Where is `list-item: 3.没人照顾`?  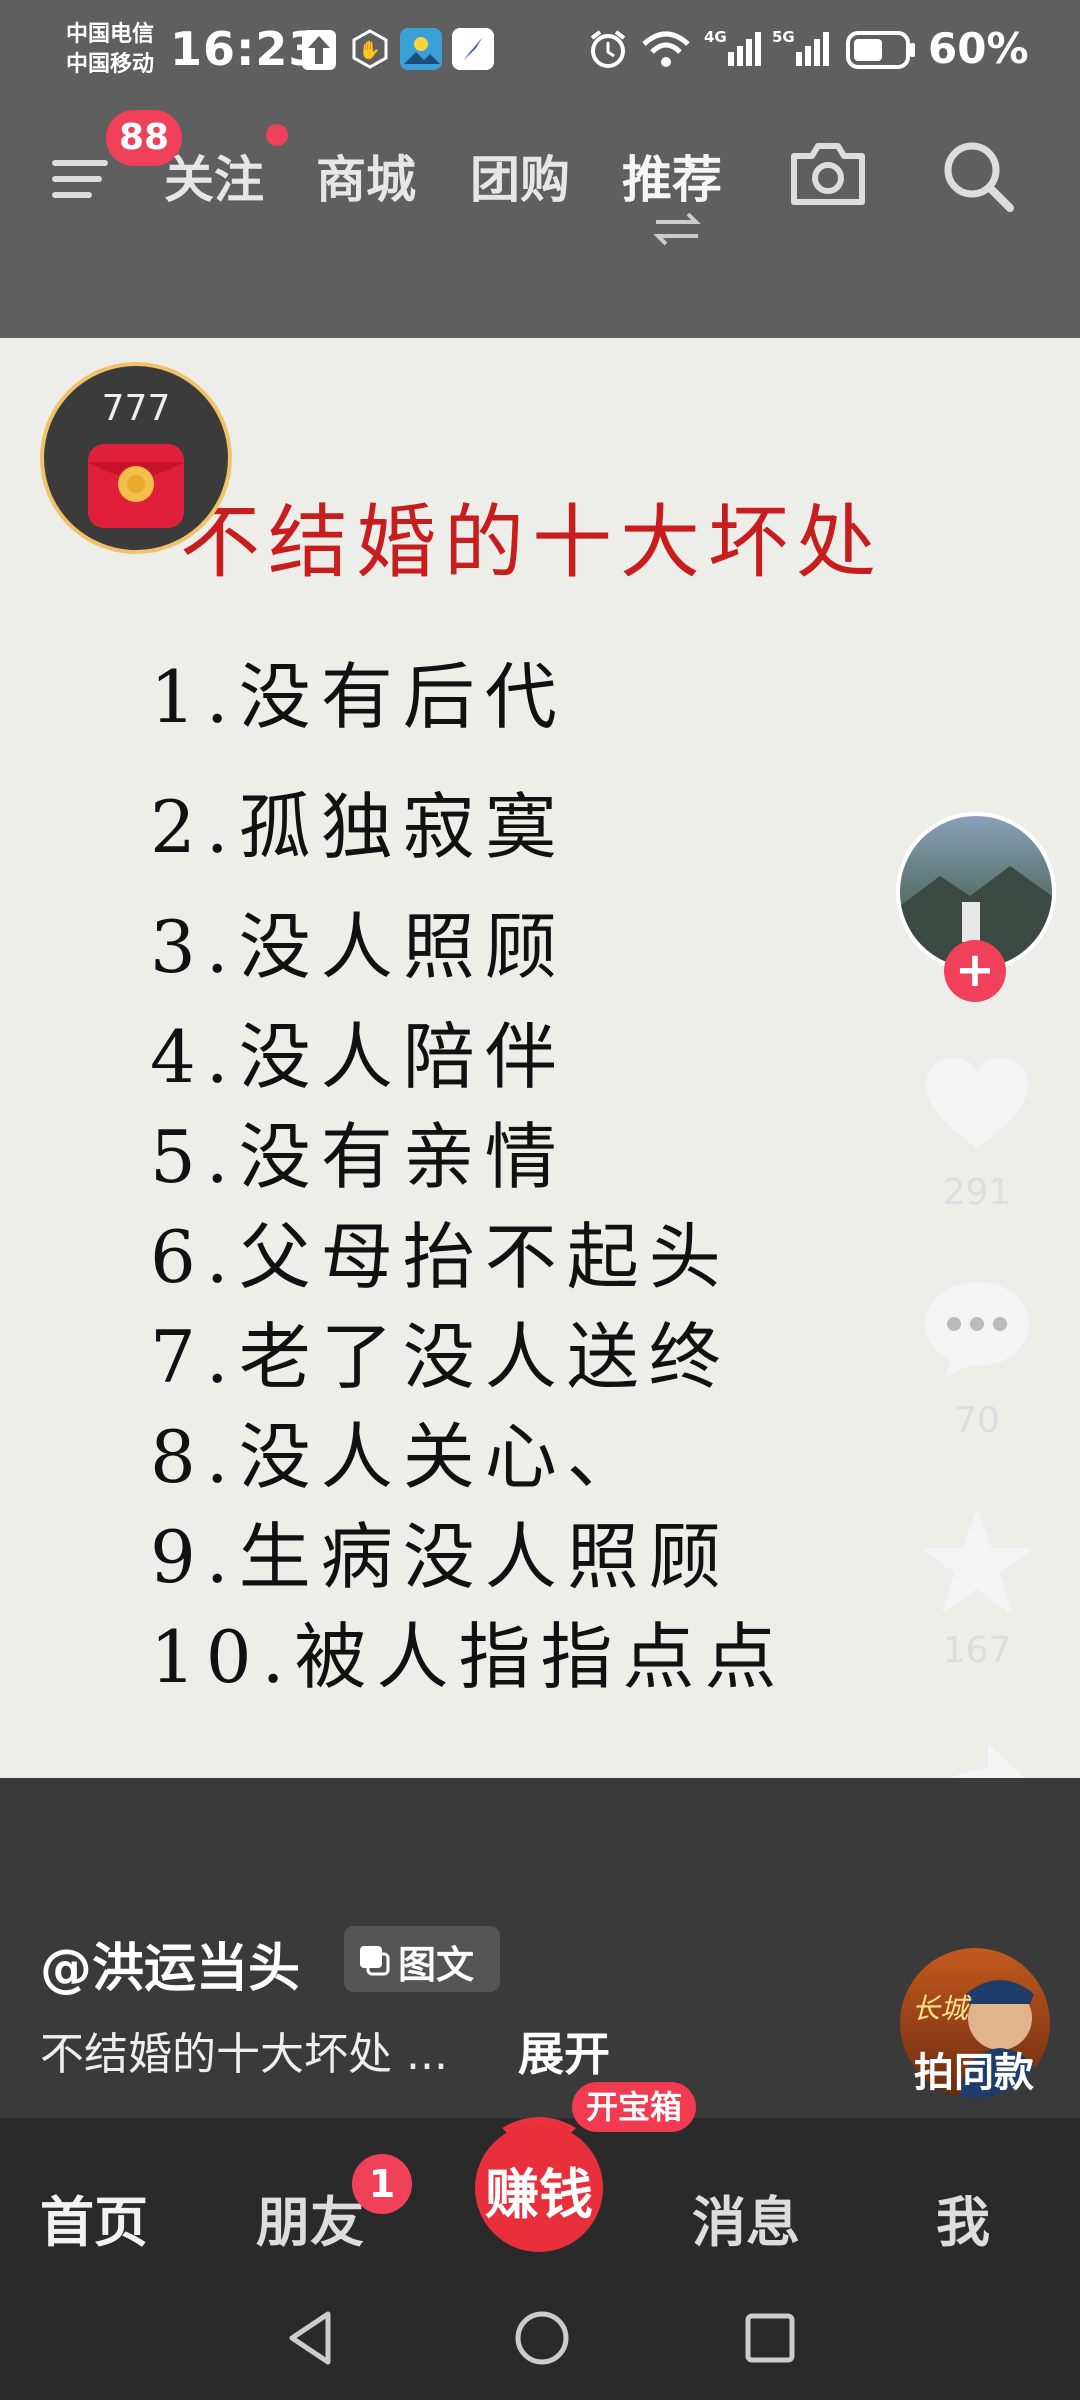 list-item: 3.没人照顾 is located at coordinates (358, 947).